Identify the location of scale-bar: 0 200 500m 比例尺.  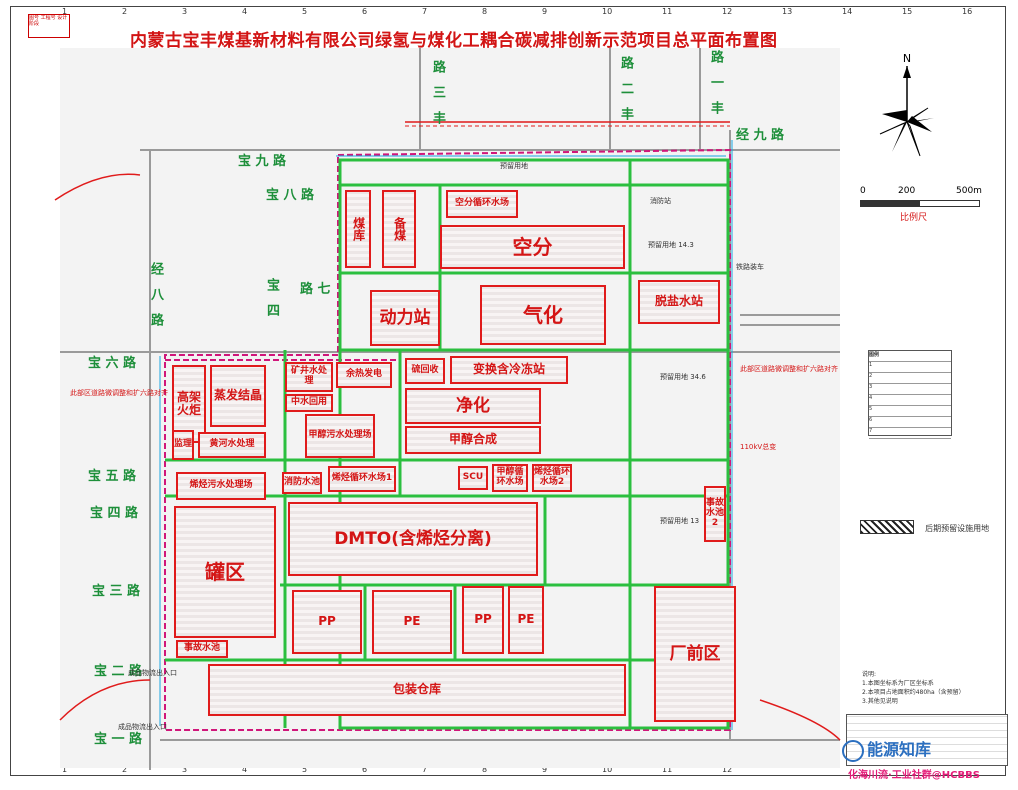
(921, 204).